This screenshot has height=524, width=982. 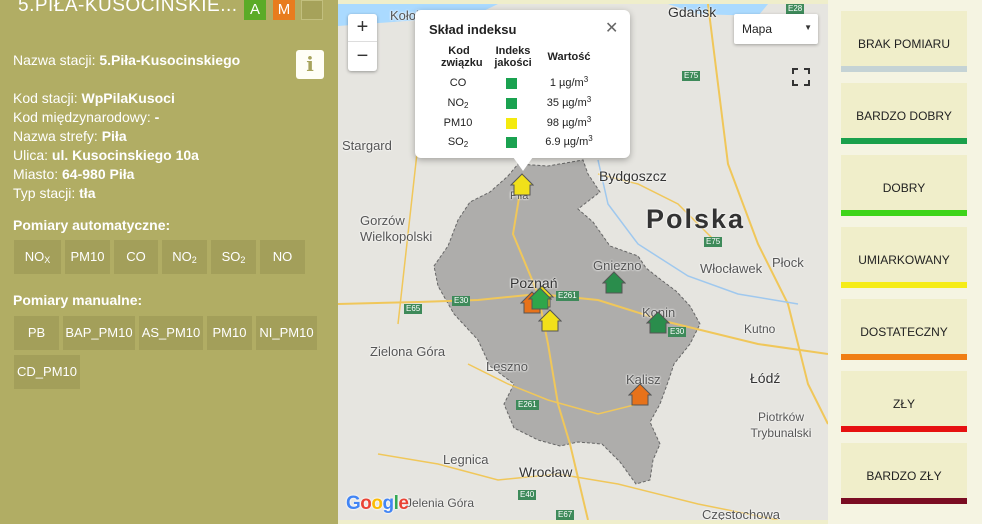 I want to click on city-label-leszno: Leszno, so click(x=507, y=366).